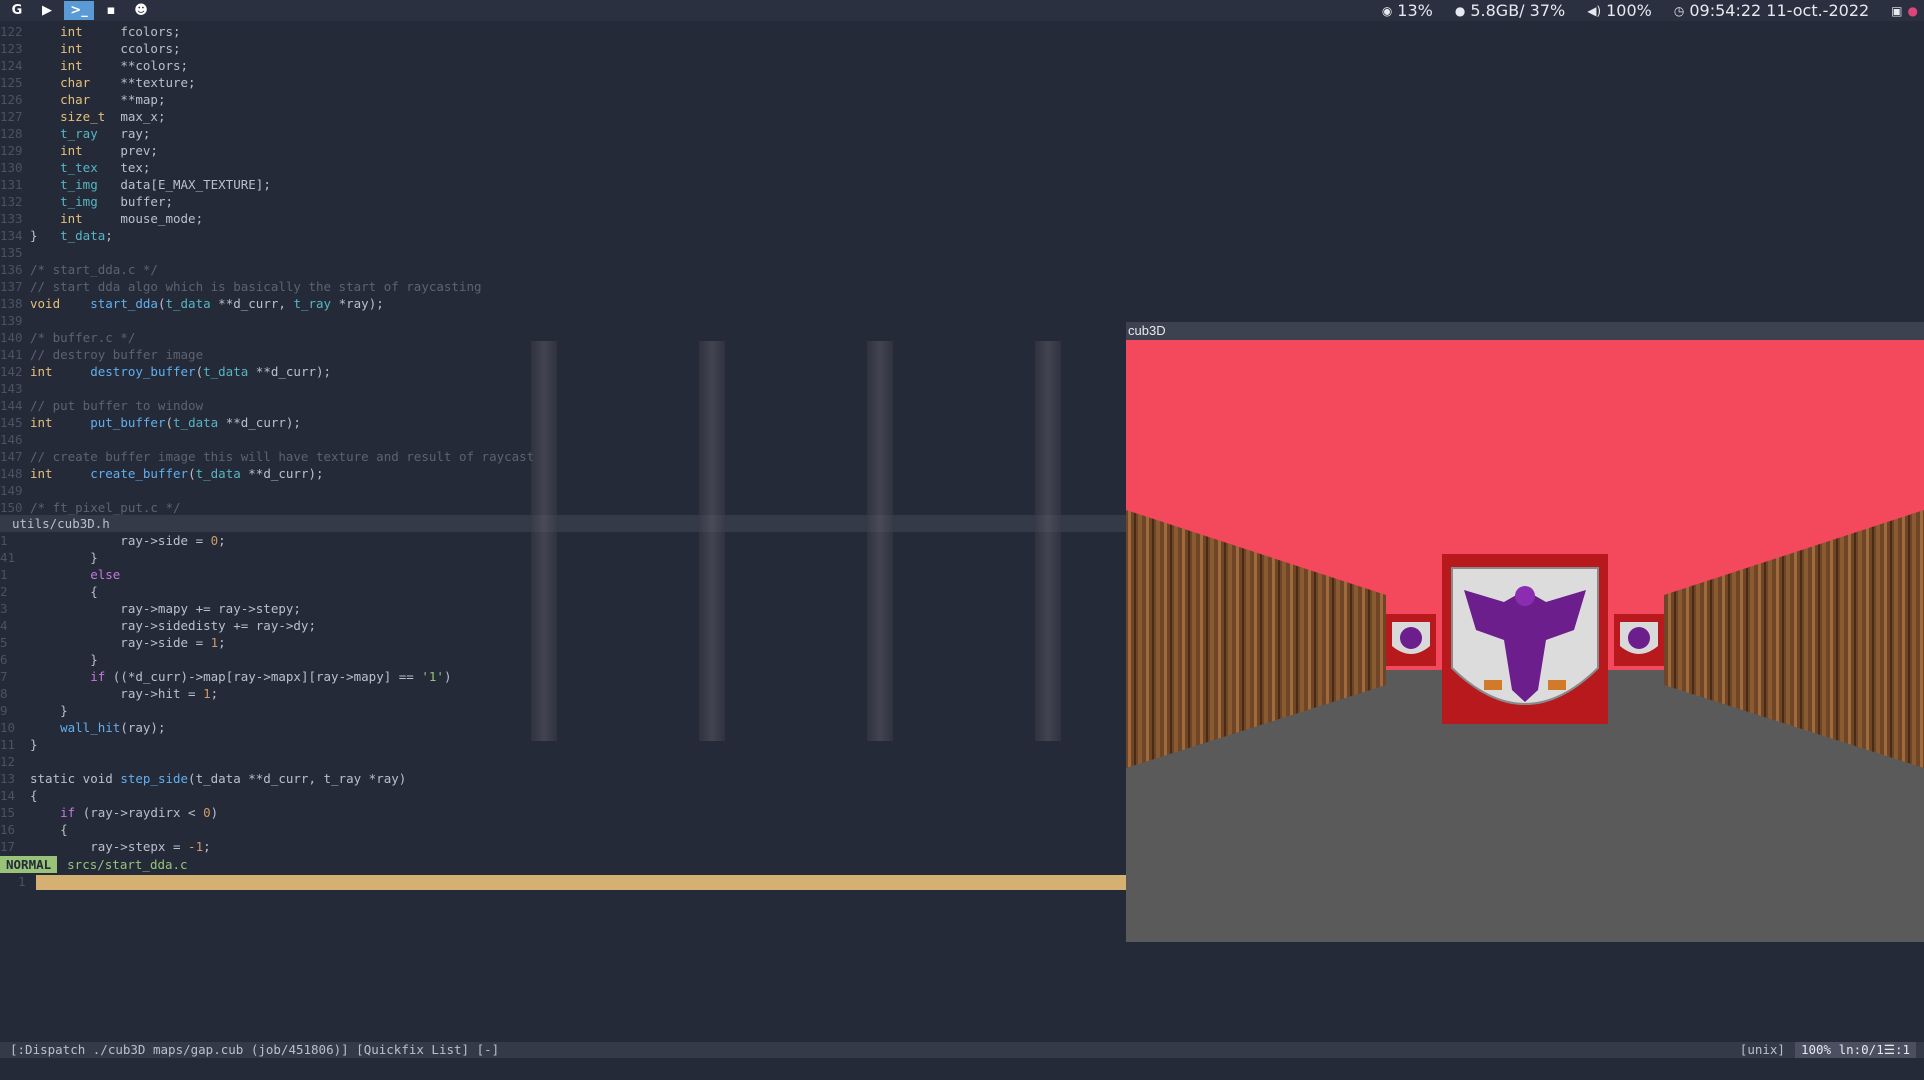 The height and width of the screenshot is (1080, 1924). I want to click on line-number: 5, so click(4, 642).